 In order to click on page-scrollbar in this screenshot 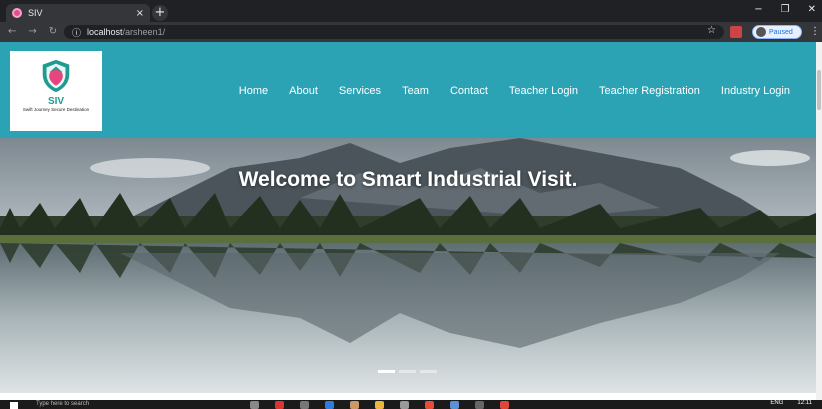, I will do `click(819, 221)`.